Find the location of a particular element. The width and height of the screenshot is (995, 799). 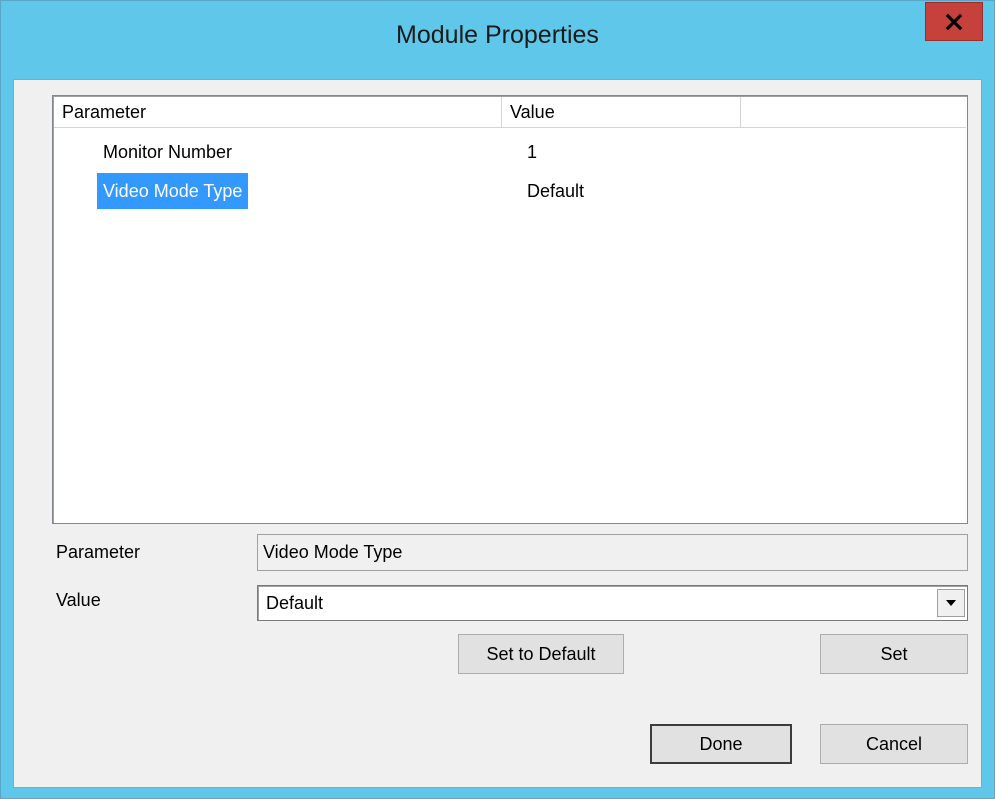

window-title: Module Properties is located at coordinates (497, 35).